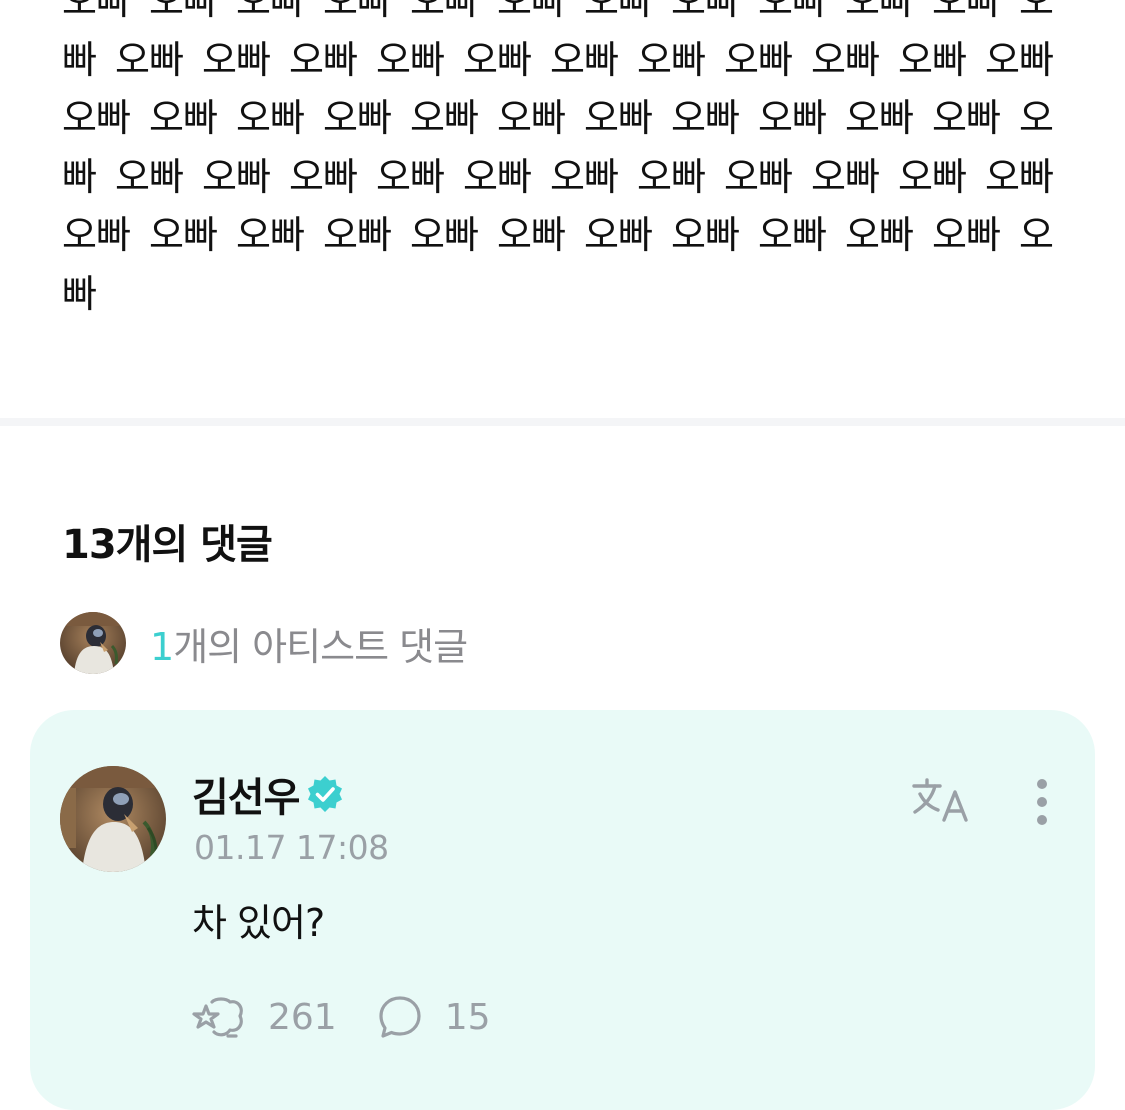  I want to click on comment-stats: 261 15, so click(361, 1017).